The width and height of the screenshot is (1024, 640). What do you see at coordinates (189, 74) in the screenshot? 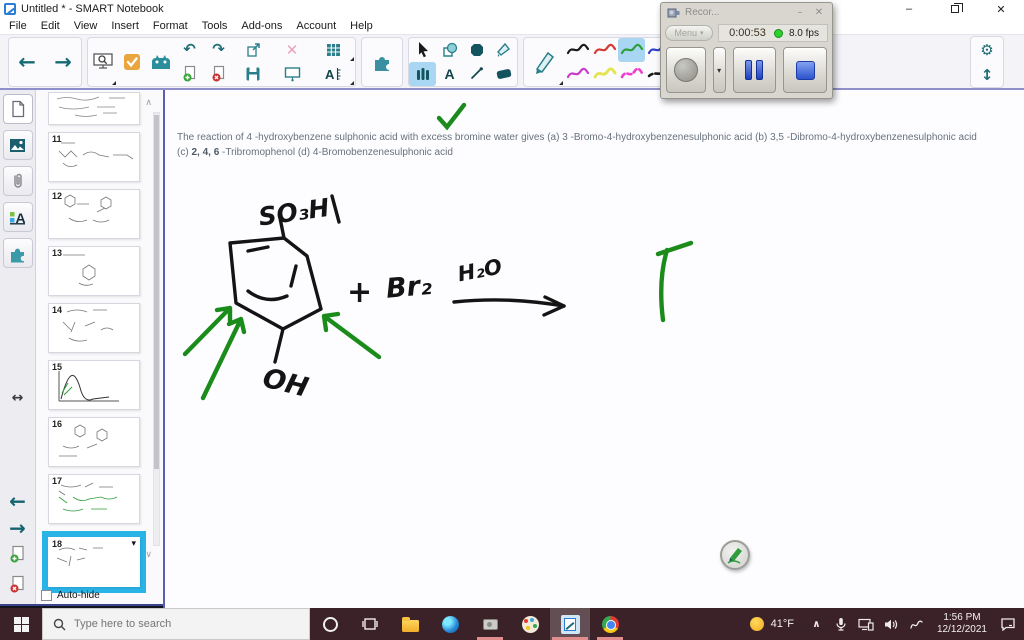
I see `add-page-button` at bounding box center [189, 74].